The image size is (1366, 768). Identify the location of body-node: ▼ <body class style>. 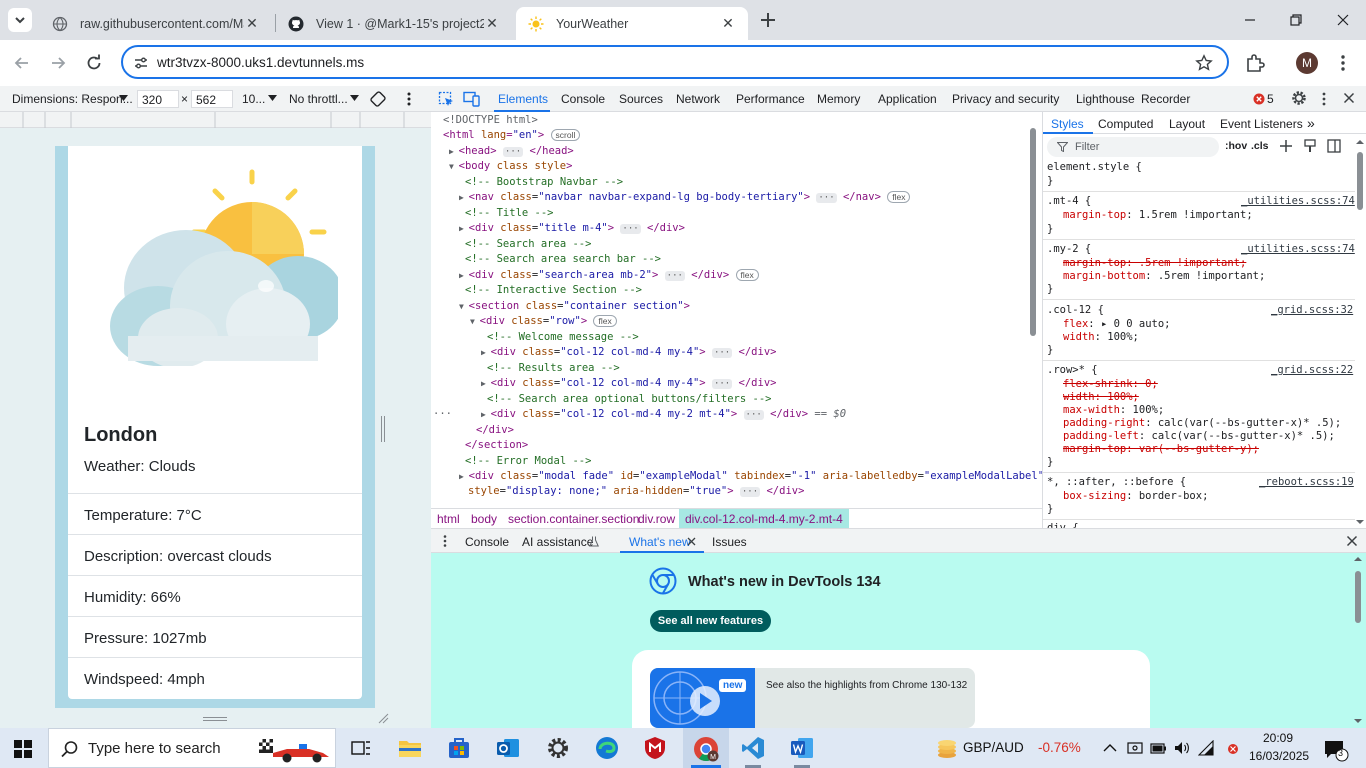
(510, 166).